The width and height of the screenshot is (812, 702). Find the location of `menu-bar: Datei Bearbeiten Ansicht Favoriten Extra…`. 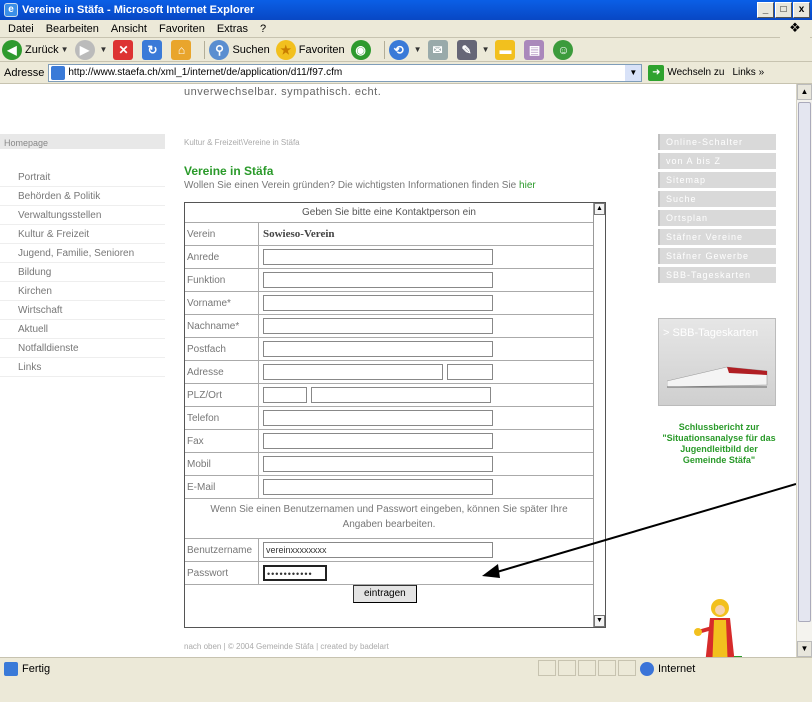

menu-bar: Datei Bearbeiten Ansicht Favoriten Extra… is located at coordinates (406, 29).